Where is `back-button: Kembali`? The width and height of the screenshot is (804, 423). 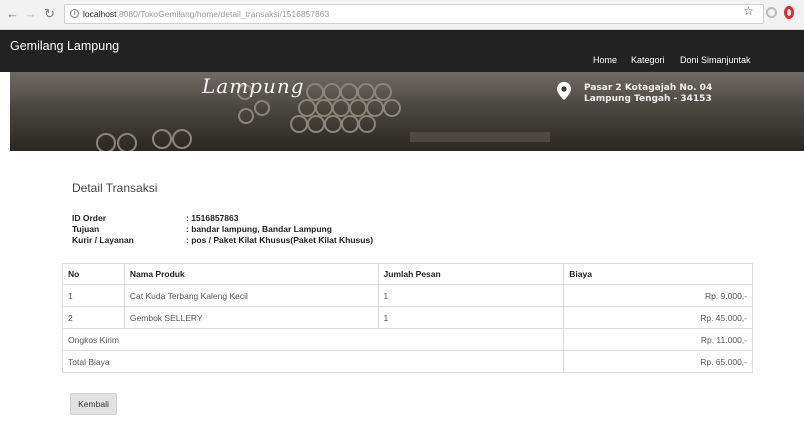
back-button: Kembali is located at coordinates (93, 404).